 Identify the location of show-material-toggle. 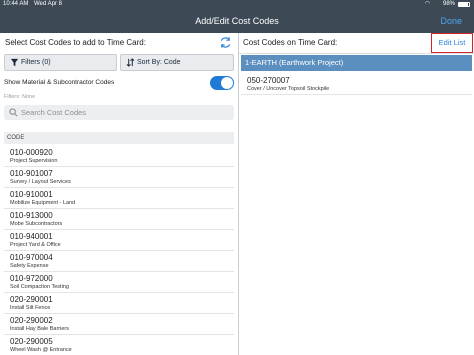
(222, 83).